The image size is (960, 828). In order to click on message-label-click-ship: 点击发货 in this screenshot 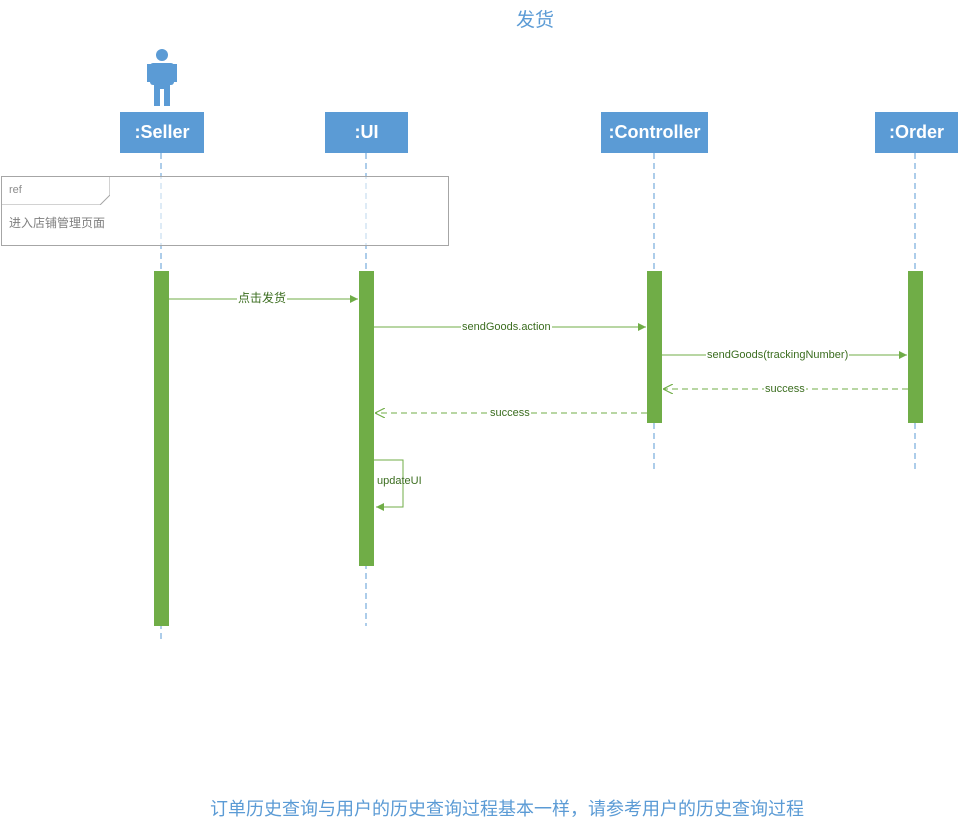, I will do `click(262, 298)`.